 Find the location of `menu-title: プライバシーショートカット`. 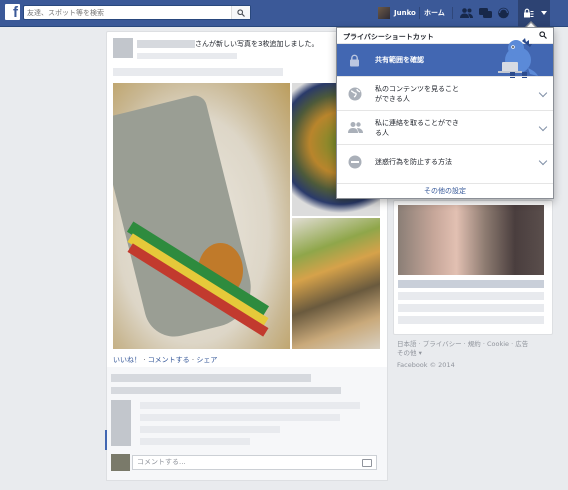

menu-title: プライバシーショートカット is located at coordinates (388, 37).